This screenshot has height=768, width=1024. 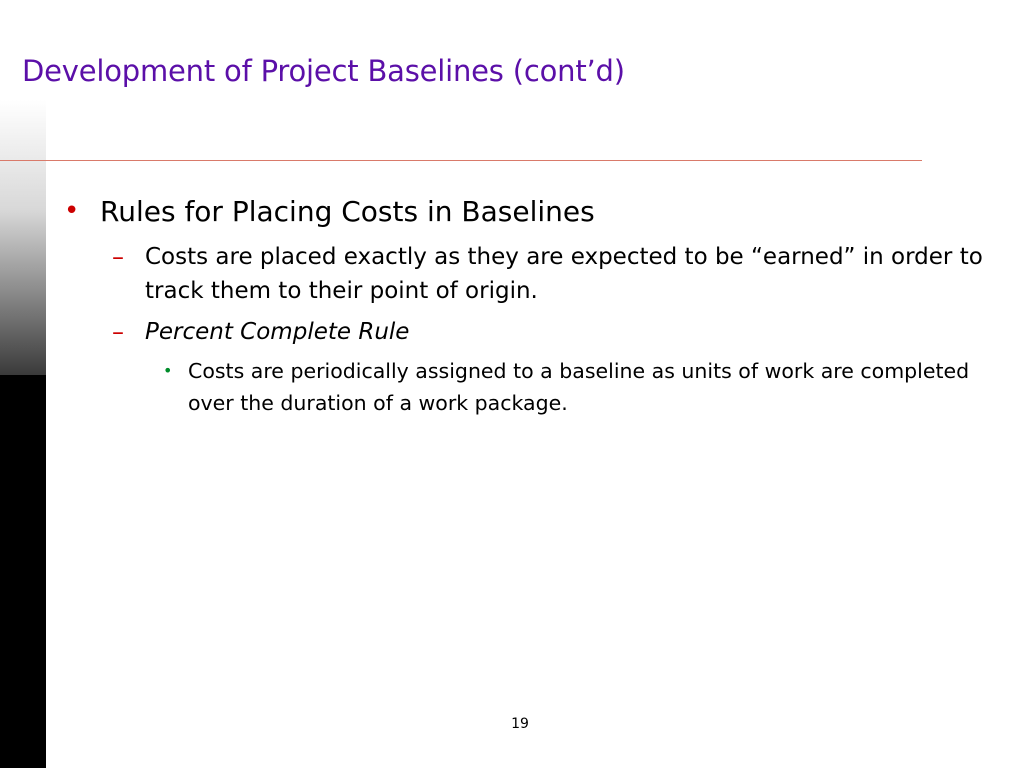 I want to click on bullet-level1-text: Rules for Placing Costs in Baselines, so click(x=347, y=211).